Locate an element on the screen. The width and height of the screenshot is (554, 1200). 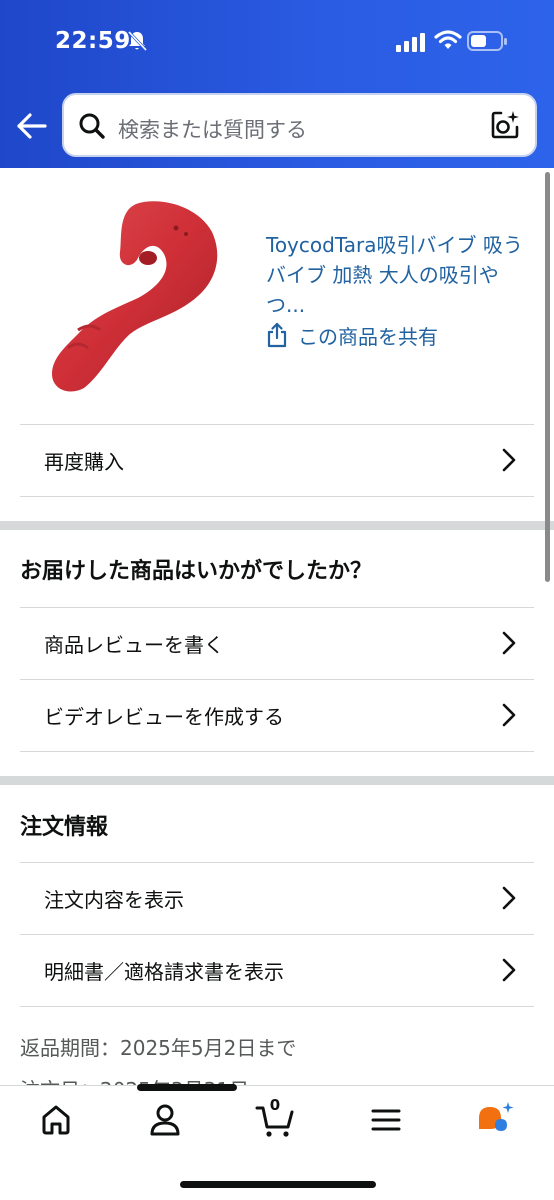
rufus-ai-icon is located at coordinates (495, 1120).